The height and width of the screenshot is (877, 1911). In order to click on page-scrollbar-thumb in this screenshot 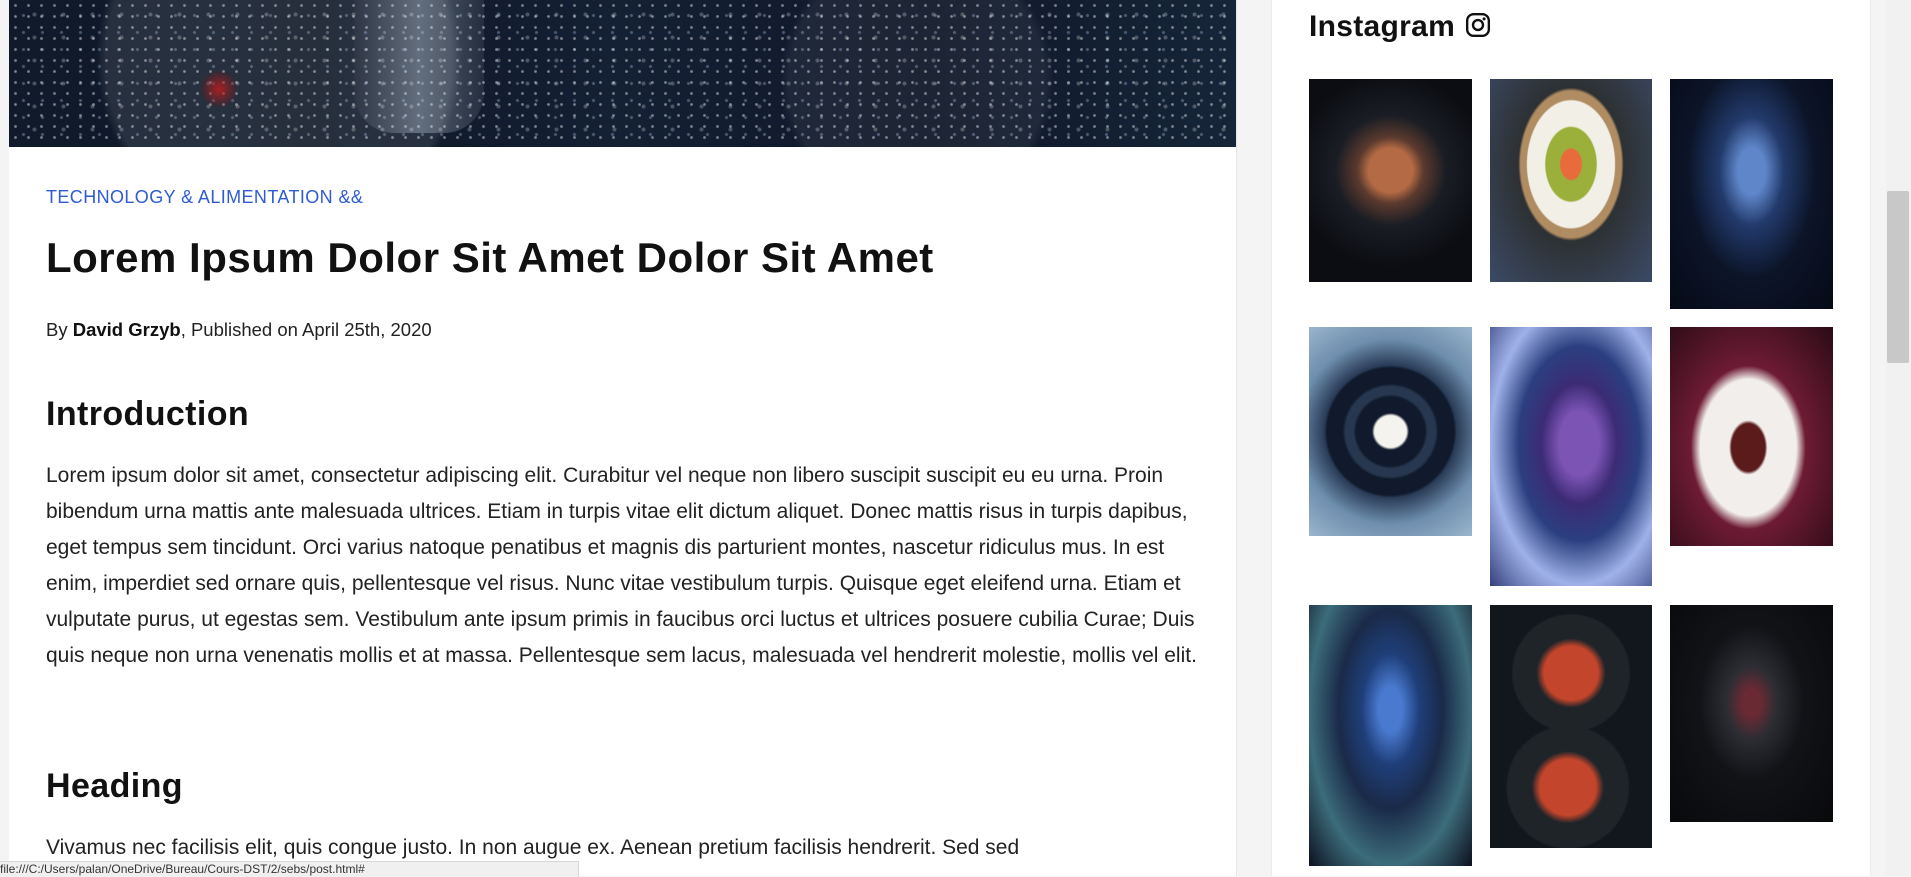, I will do `click(1898, 277)`.